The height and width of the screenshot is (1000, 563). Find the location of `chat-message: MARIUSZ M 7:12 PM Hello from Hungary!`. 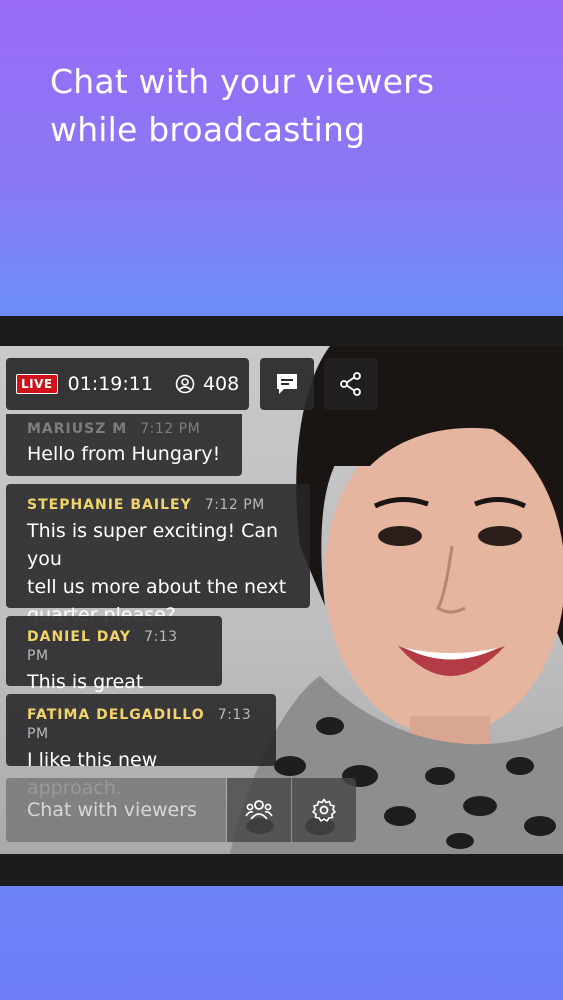

chat-message: MARIUSZ M 7:12 PM Hello from Hungary! is located at coordinates (124, 445).